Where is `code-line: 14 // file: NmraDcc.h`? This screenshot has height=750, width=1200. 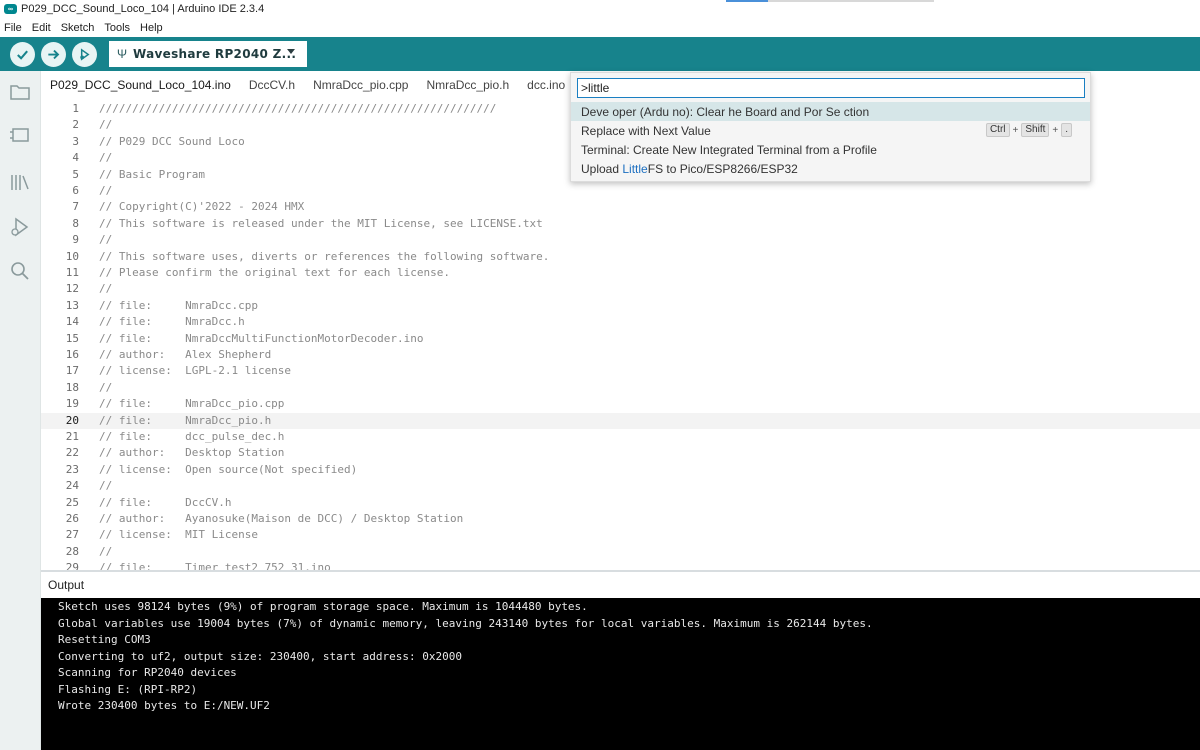 code-line: 14 // file: NmraDcc.h is located at coordinates (620, 322).